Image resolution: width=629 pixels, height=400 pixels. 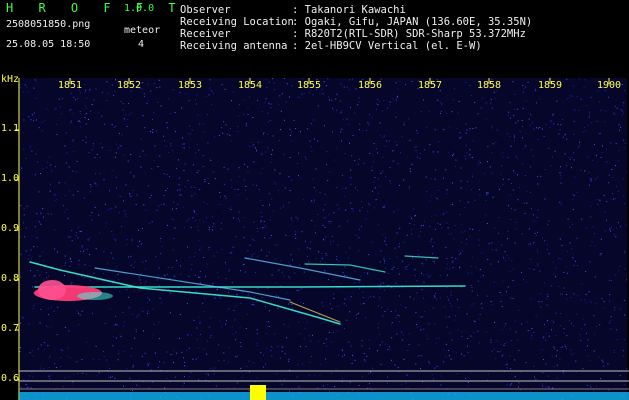 What do you see at coordinates (339, 81) in the screenshot?
I see `x-tick-marks` at bounding box center [339, 81].